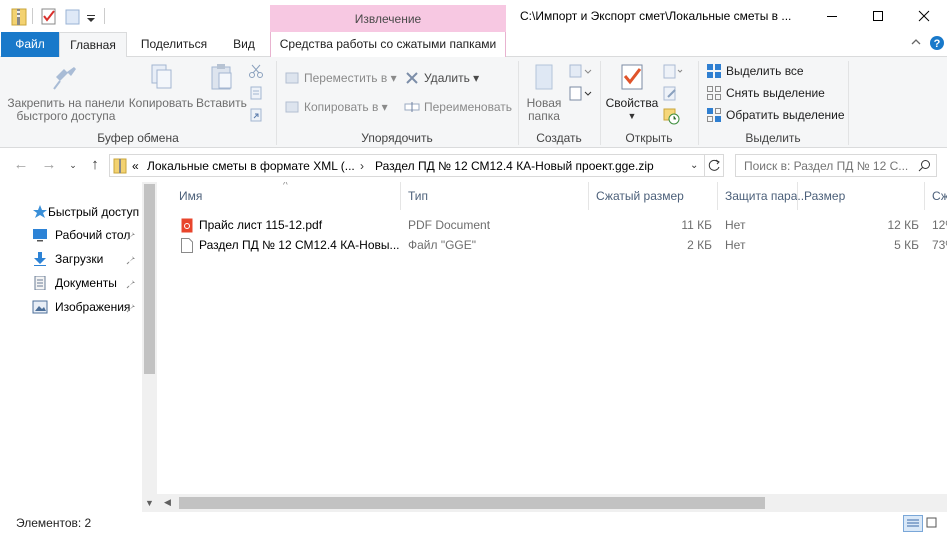 This screenshot has height=534, width=947. I want to click on rename-button: Переименовать, so click(458, 107).